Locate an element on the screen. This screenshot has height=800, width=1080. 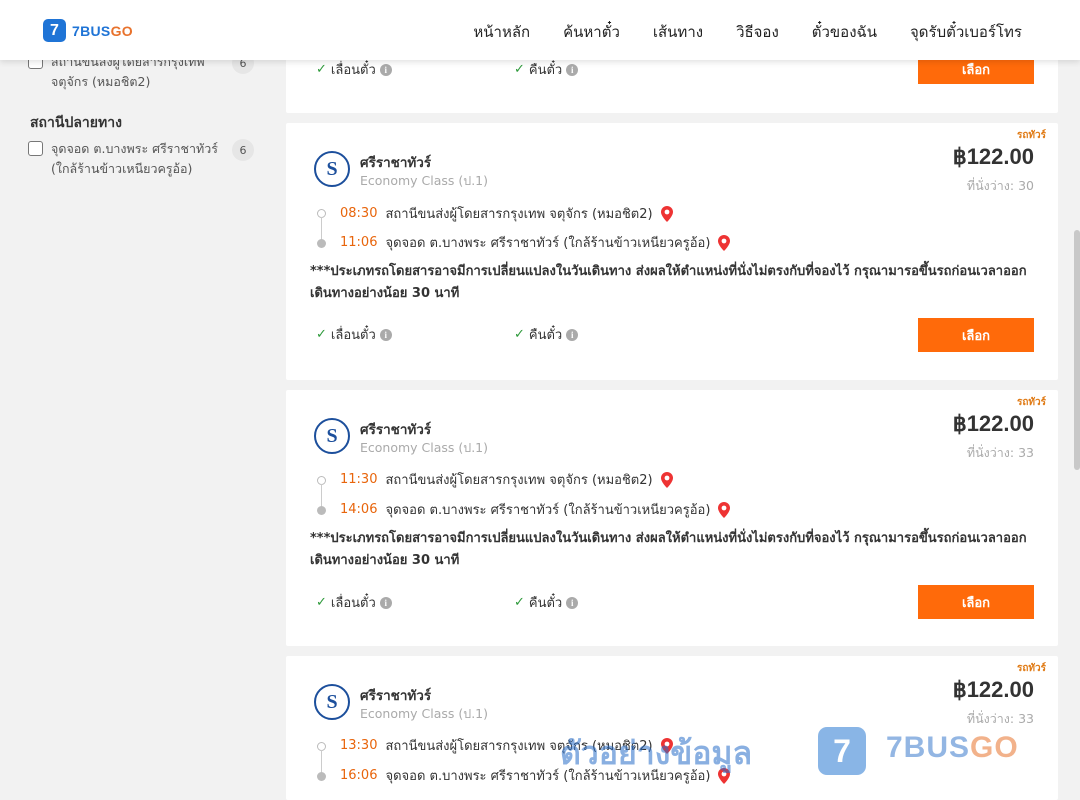
watermark-text: ตัวอย่างข้อมูล is located at coordinates (656, 753).